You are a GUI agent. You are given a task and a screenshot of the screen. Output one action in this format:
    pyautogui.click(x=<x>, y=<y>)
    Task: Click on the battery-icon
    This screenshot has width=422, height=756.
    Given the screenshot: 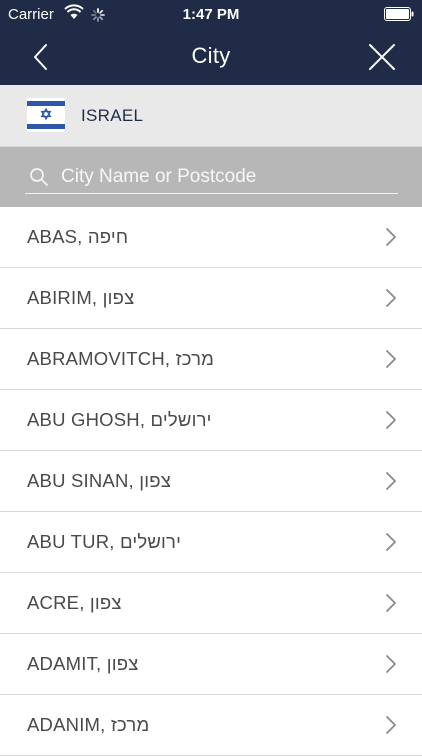 What is the action you would take?
    pyautogui.click(x=399, y=16)
    